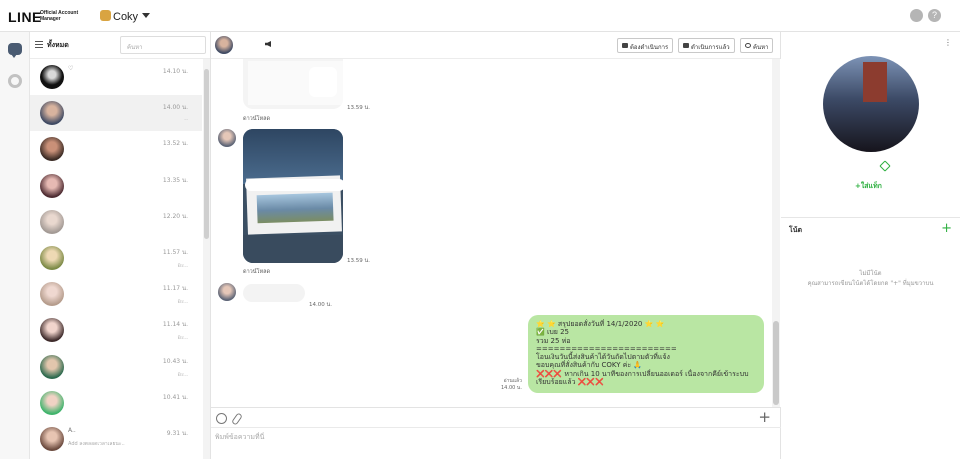 The width and height of the screenshot is (960, 459). What do you see at coordinates (625, 45) in the screenshot?
I see `tag-icon` at bounding box center [625, 45].